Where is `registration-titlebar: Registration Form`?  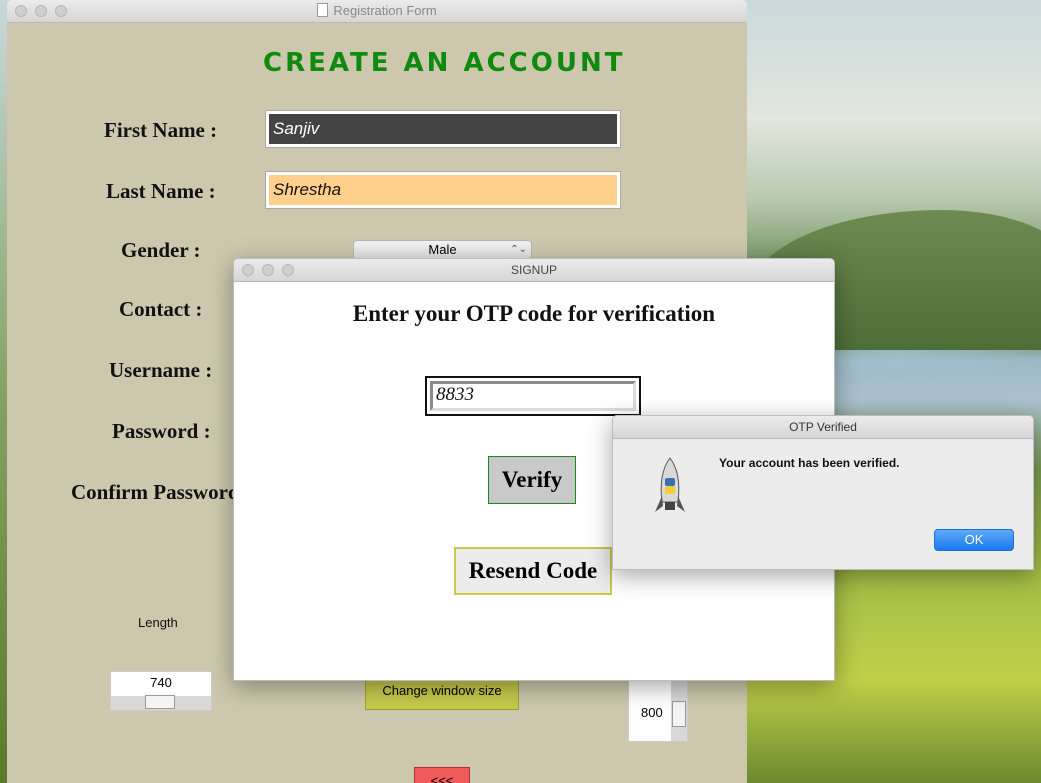
registration-titlebar: Registration Form is located at coordinates (377, 11).